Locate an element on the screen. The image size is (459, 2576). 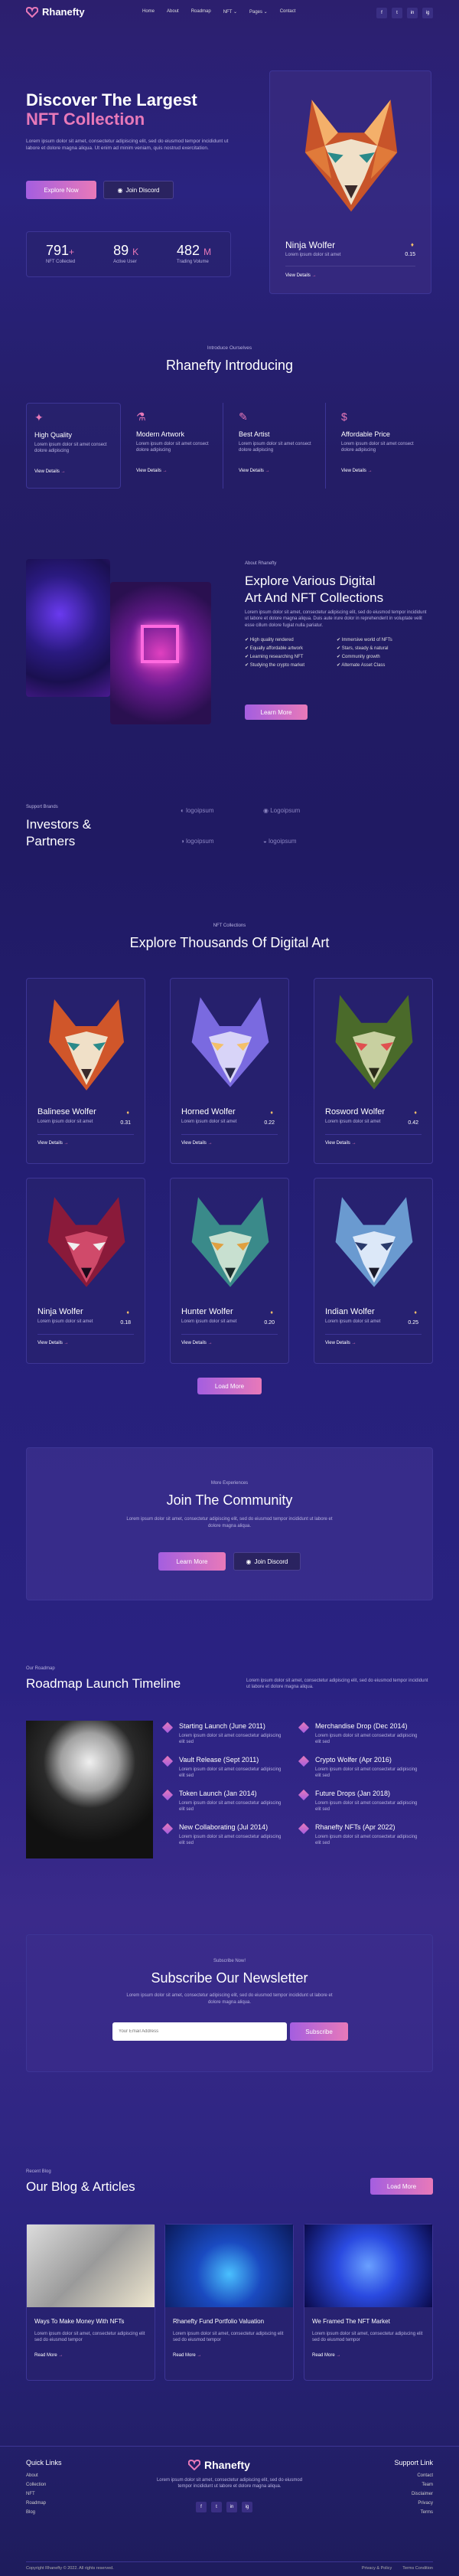
footer-link: NFT is located at coordinates (36, 2494).